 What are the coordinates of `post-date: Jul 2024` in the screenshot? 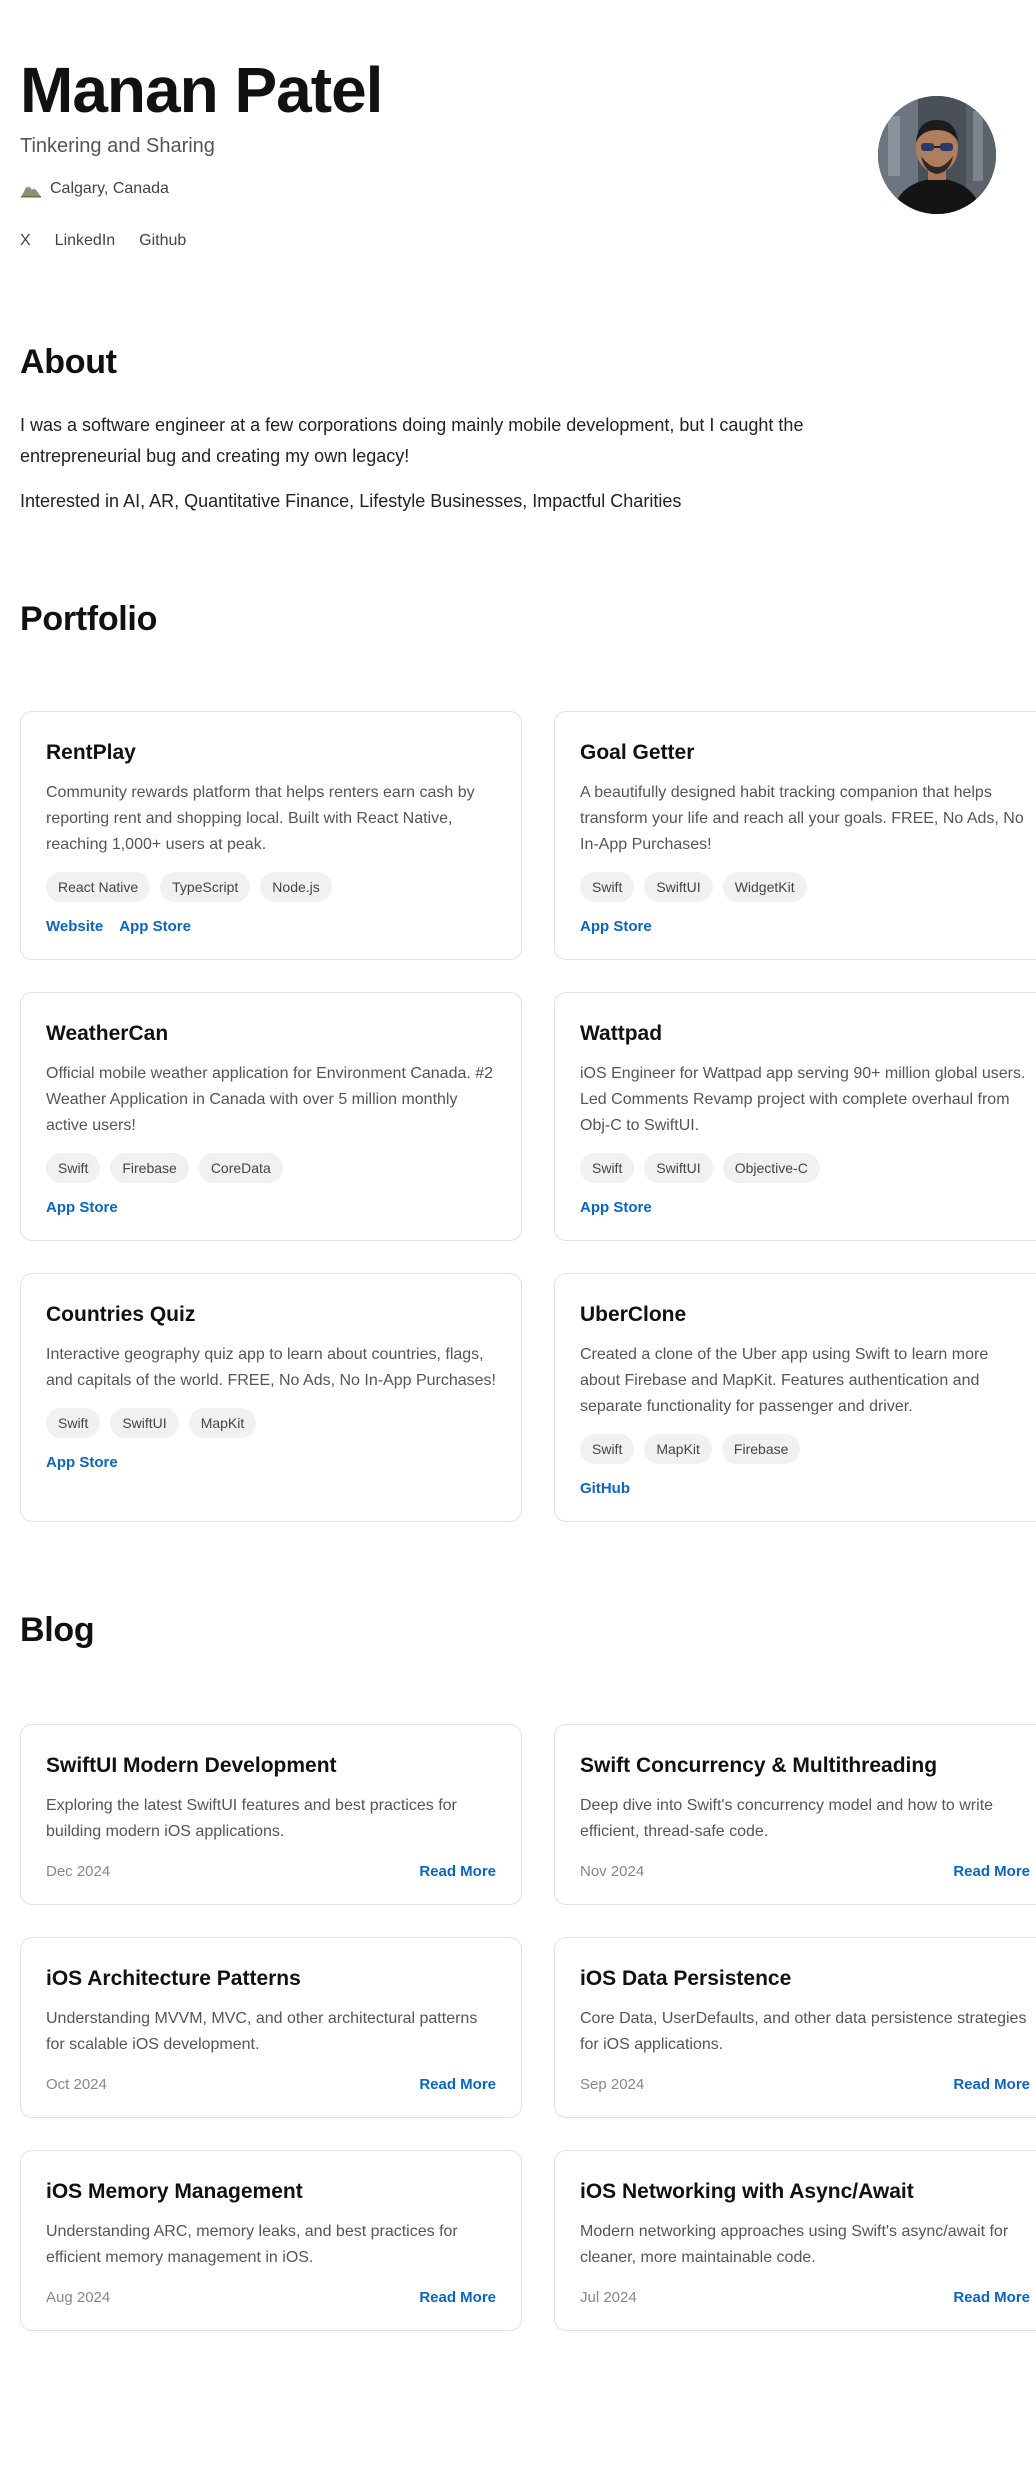 It's located at (608, 2297).